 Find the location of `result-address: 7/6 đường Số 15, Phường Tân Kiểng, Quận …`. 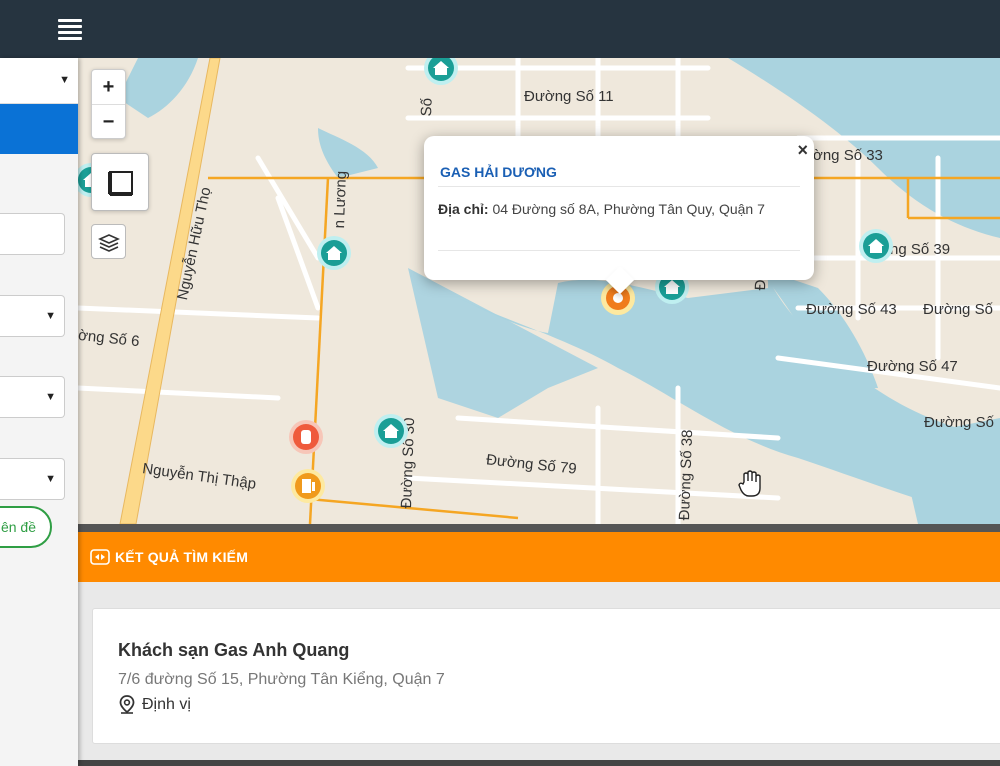

result-address: 7/6 đường Số 15, Phường Tân Kiểng, Quận … is located at coordinates (281, 679).